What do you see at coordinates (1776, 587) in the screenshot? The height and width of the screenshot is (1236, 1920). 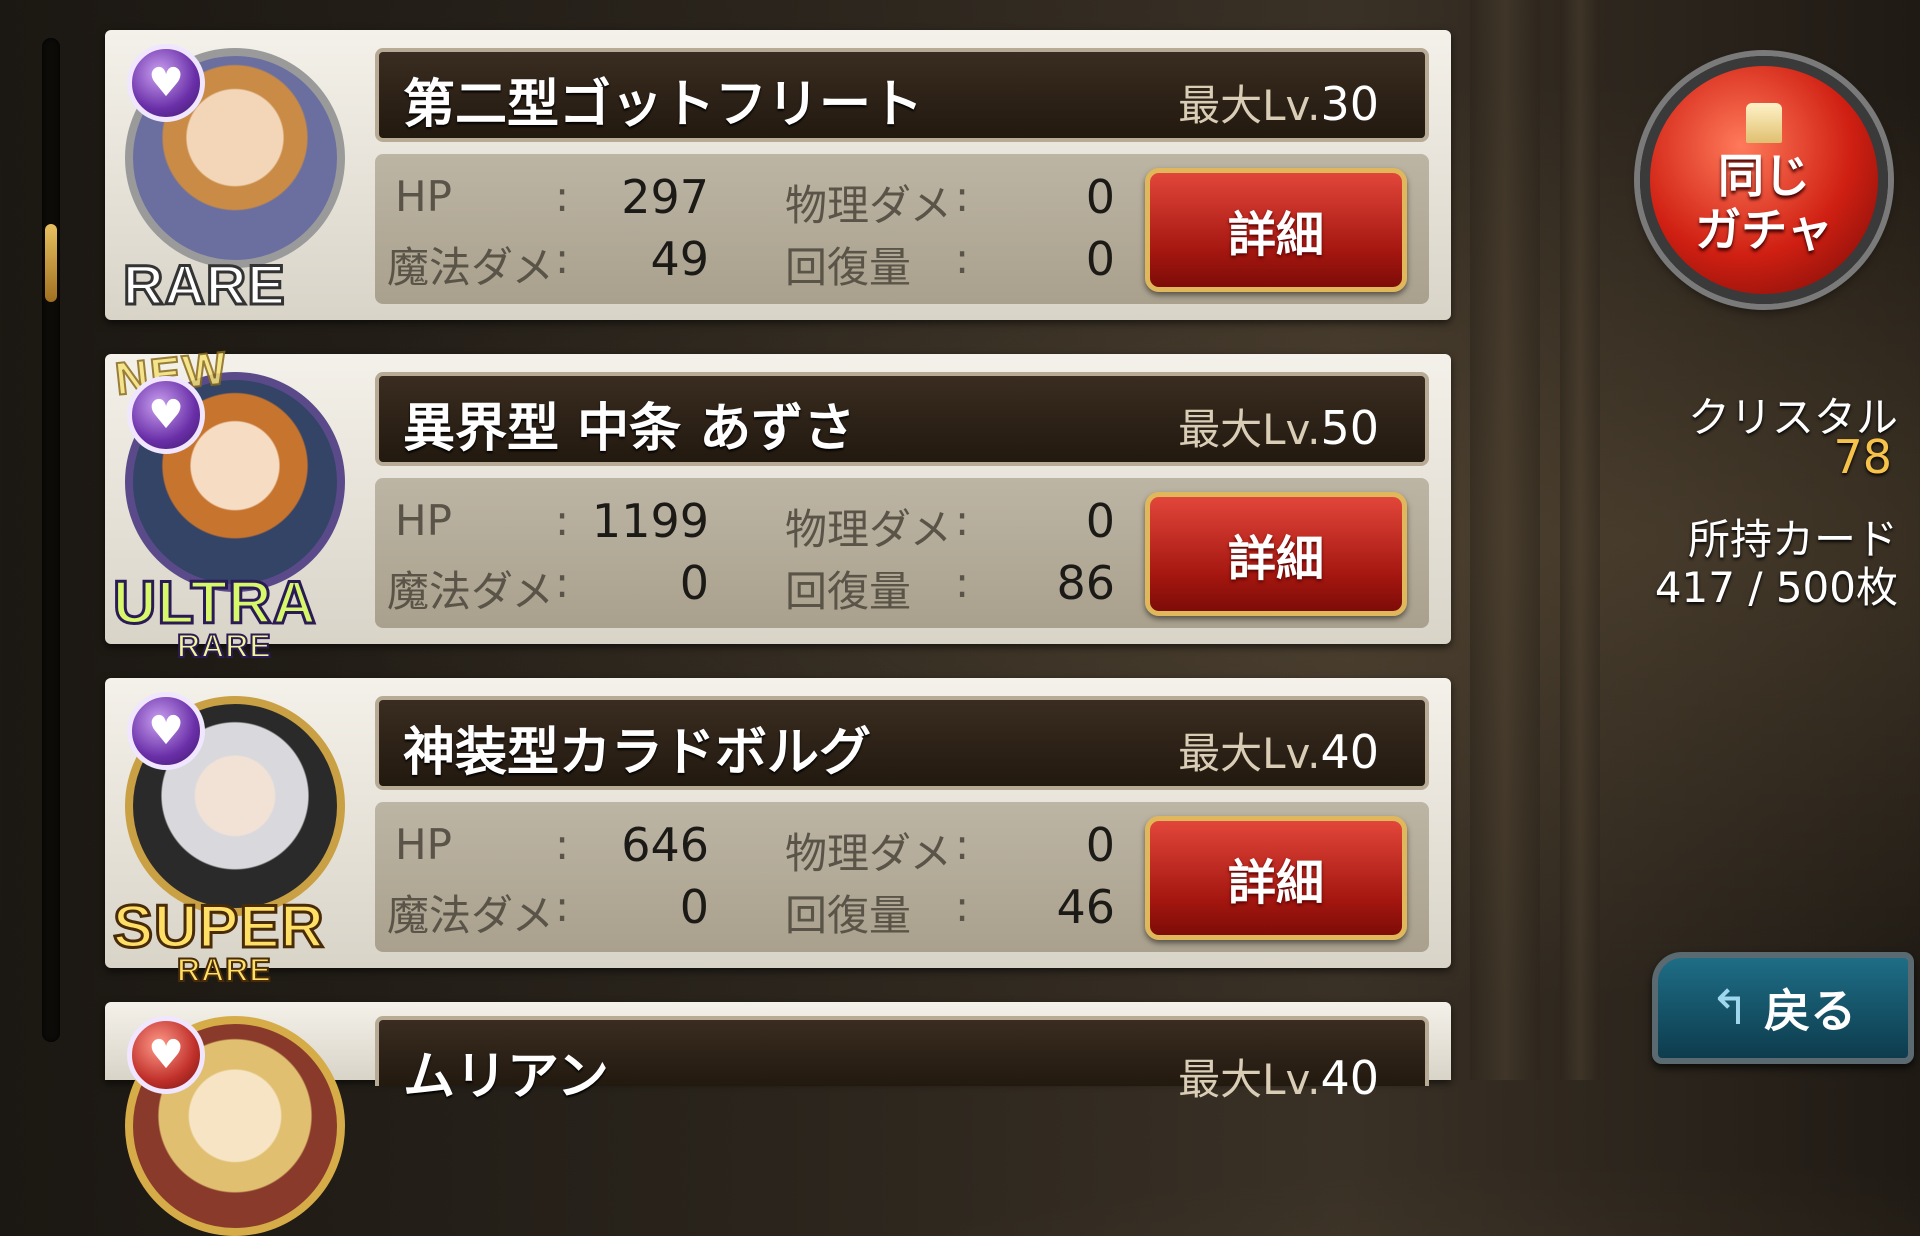 I see `owned-cards-value: 417 / 500枚` at bounding box center [1776, 587].